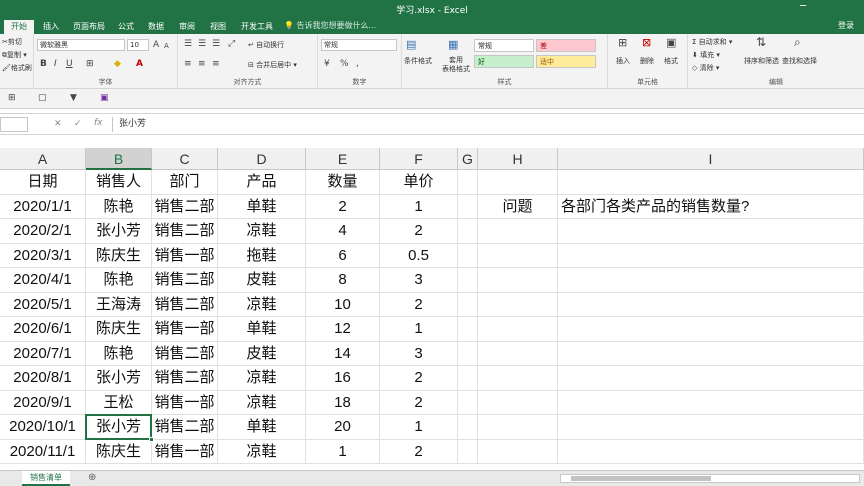  What do you see at coordinates (468, 378) in the screenshot?
I see `cell-g9` at bounding box center [468, 378].